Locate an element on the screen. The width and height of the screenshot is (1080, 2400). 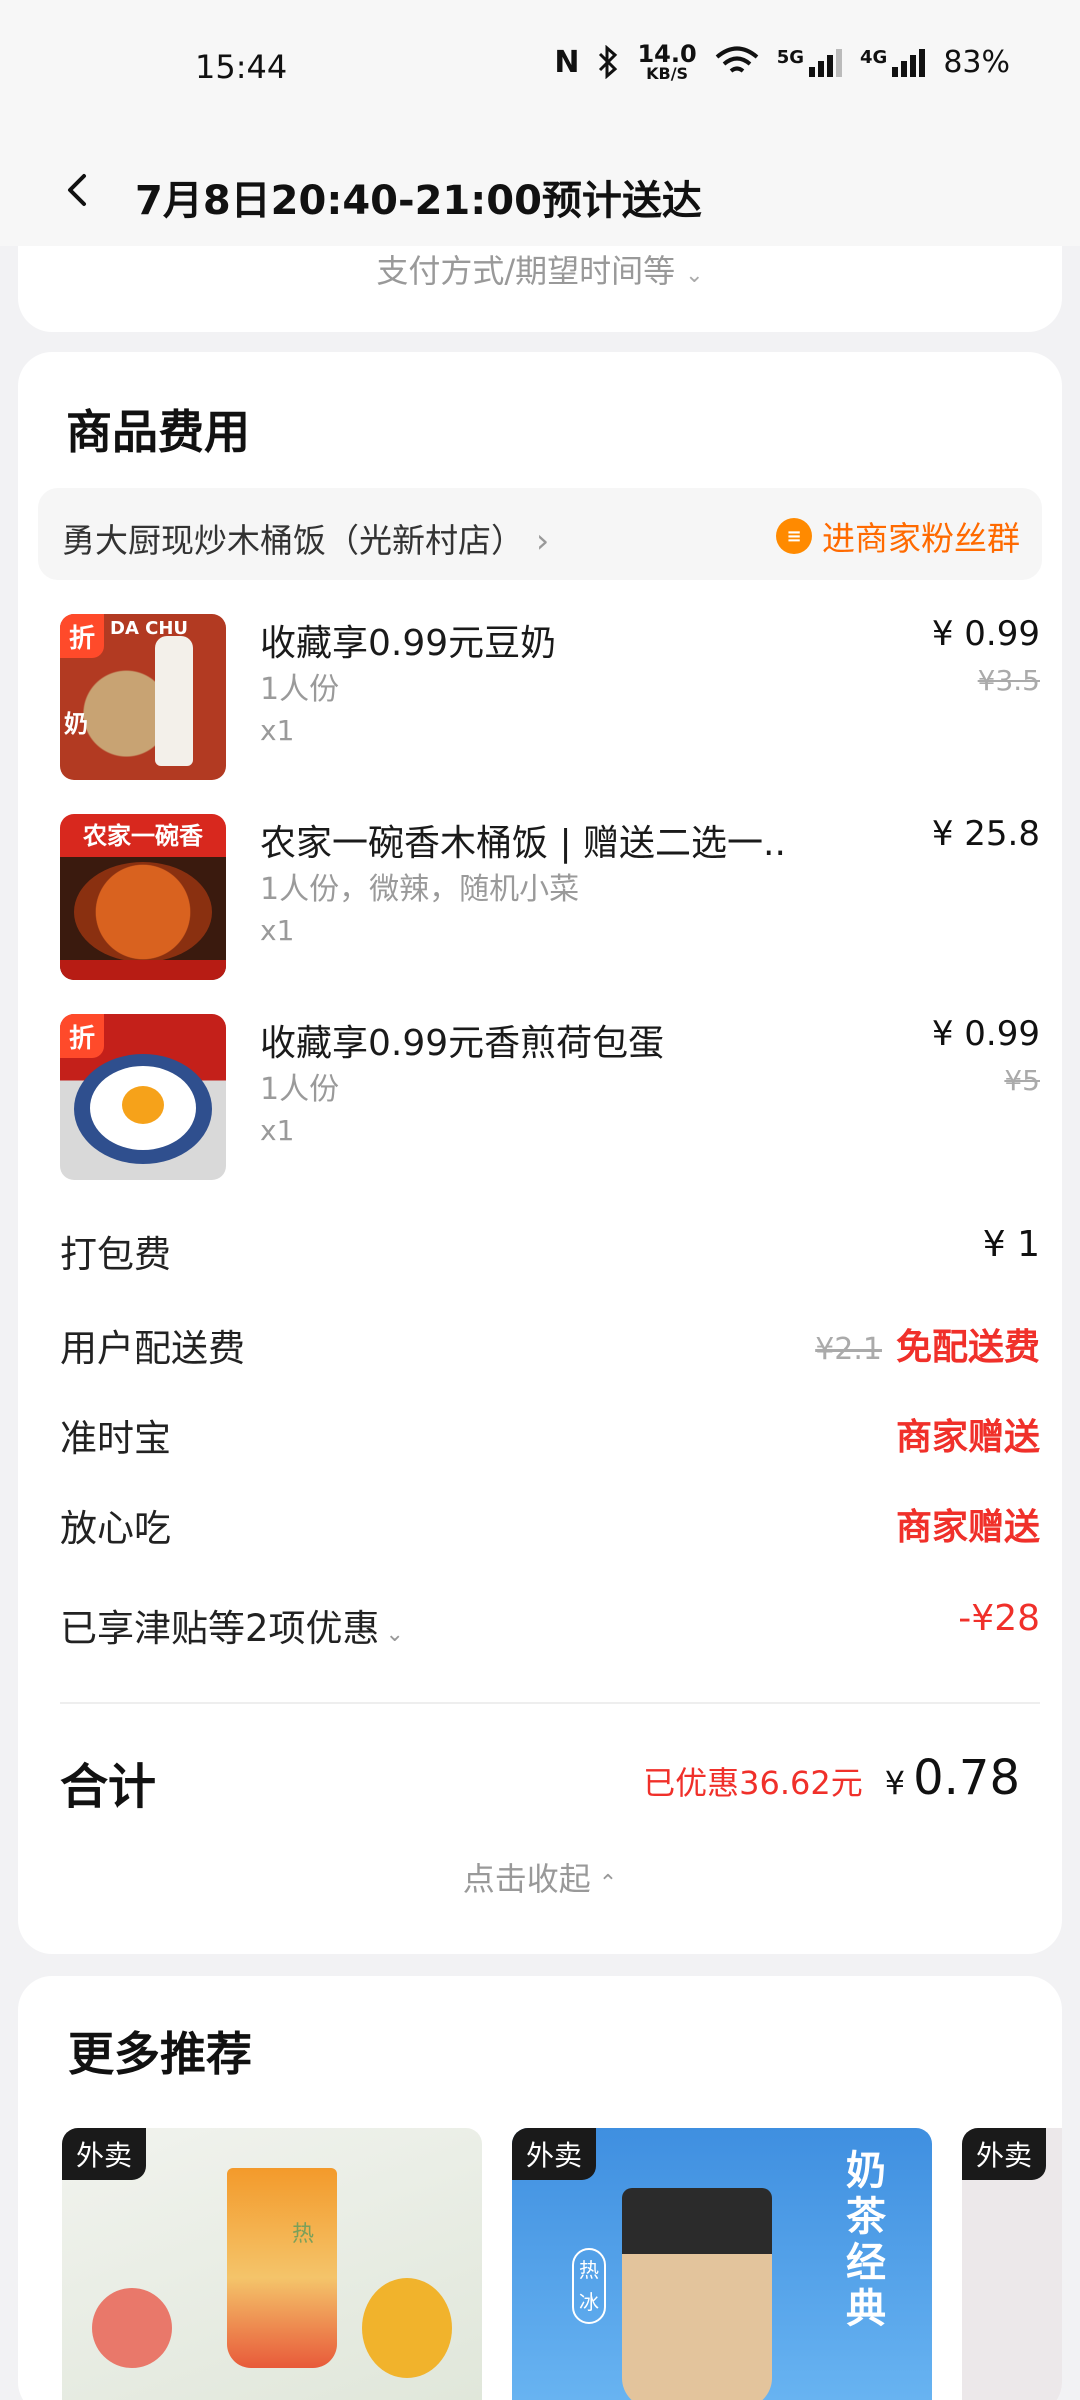
fan-group-button: ≡ 进商家粉丝群 is located at coordinates (898, 536).